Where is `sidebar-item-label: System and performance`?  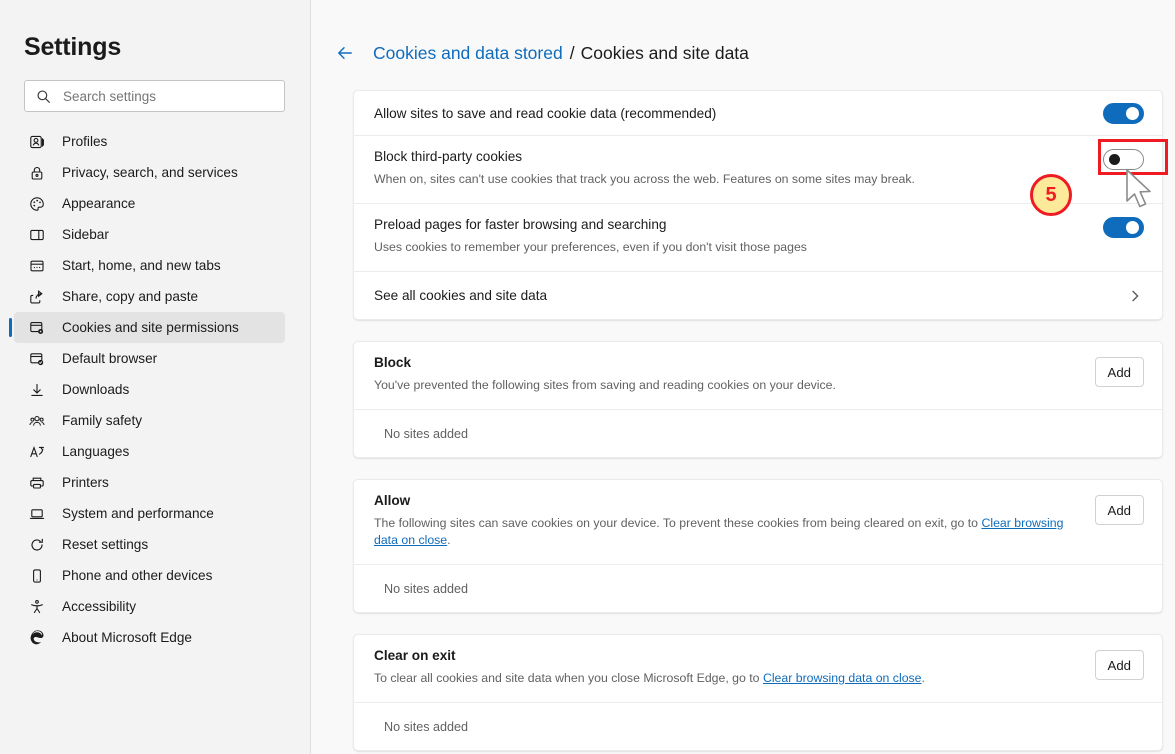
sidebar-item-label: System and performance is located at coordinates (138, 513).